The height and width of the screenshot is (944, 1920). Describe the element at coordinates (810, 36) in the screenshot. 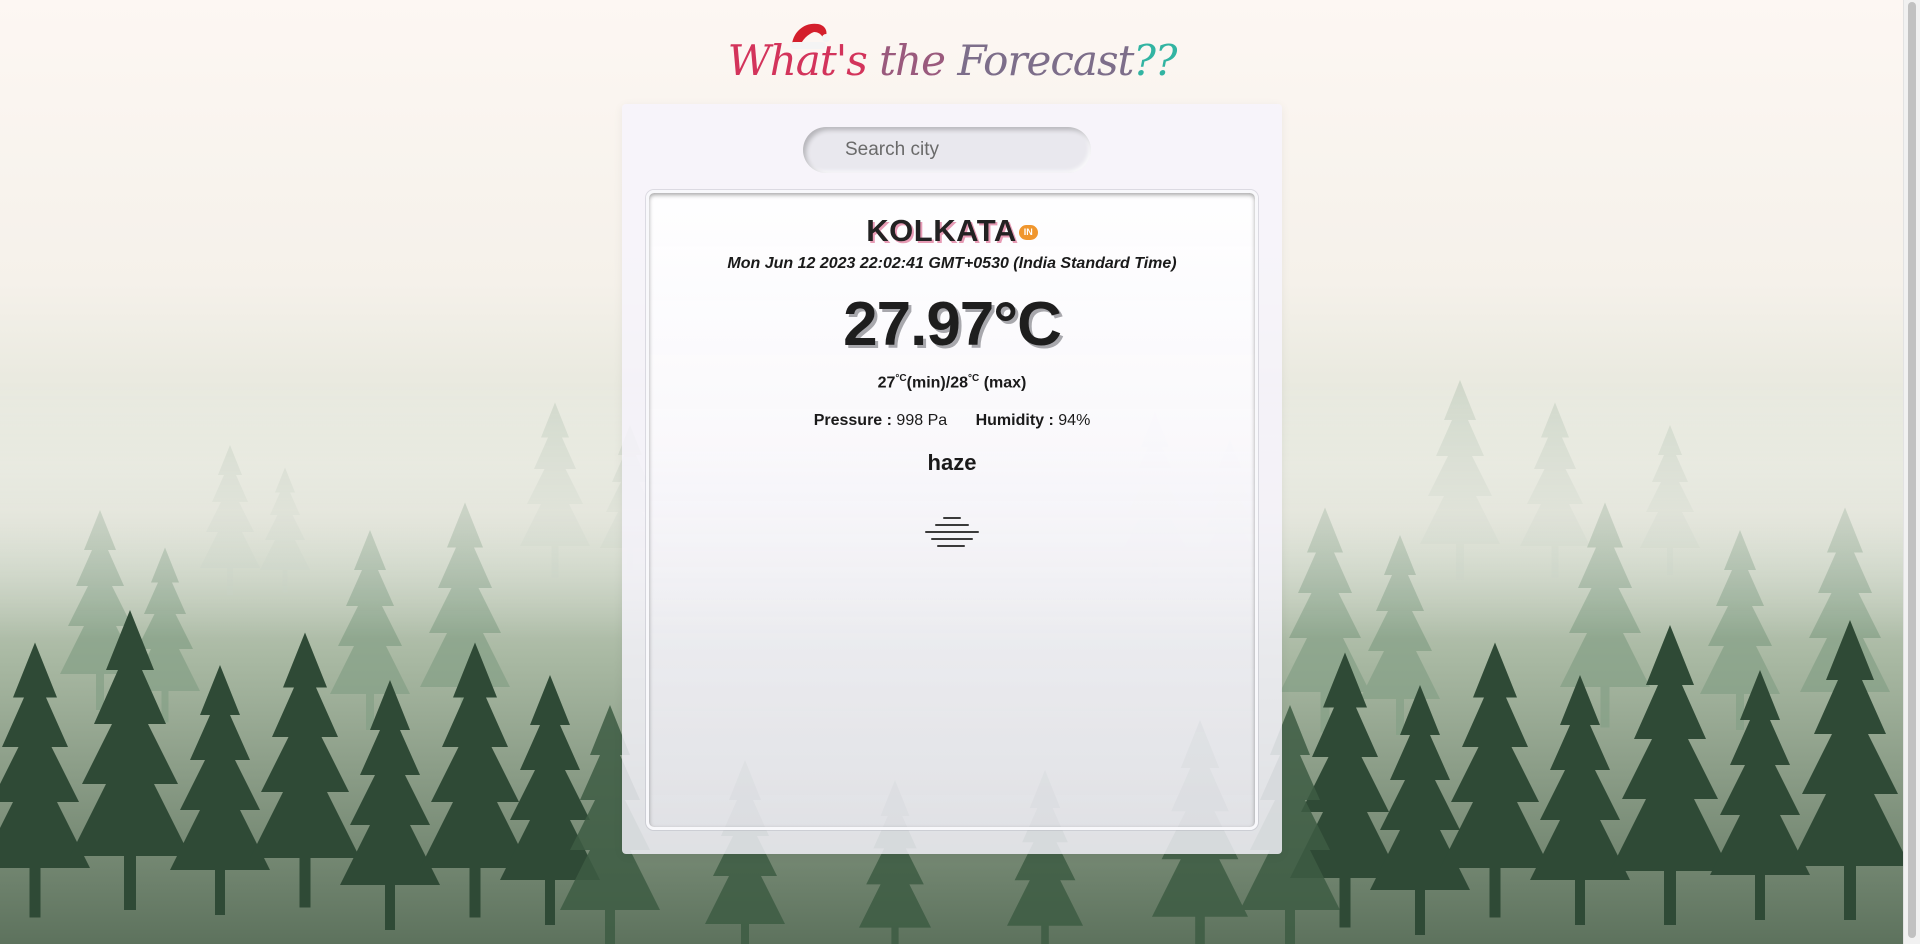

I see `santa-hat-icon` at that location.